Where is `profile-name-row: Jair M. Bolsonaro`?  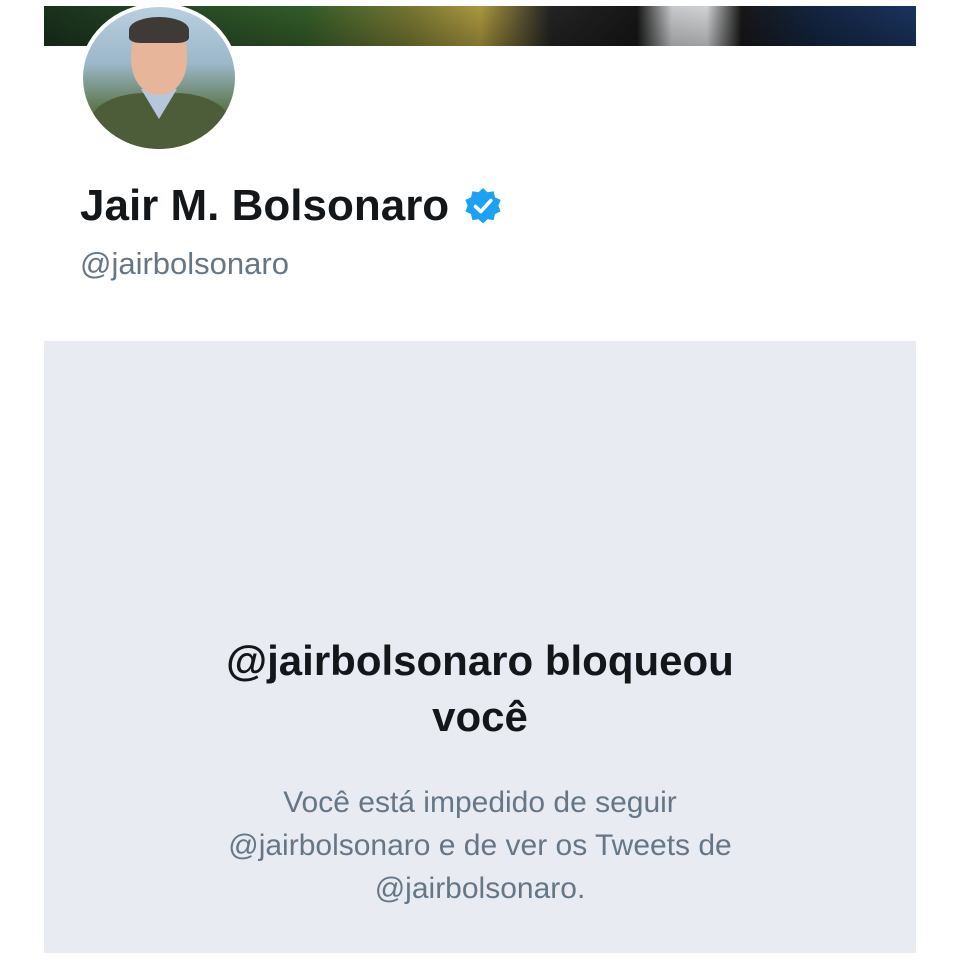
profile-name-row: Jair M. Bolsonaro is located at coordinates (291, 206).